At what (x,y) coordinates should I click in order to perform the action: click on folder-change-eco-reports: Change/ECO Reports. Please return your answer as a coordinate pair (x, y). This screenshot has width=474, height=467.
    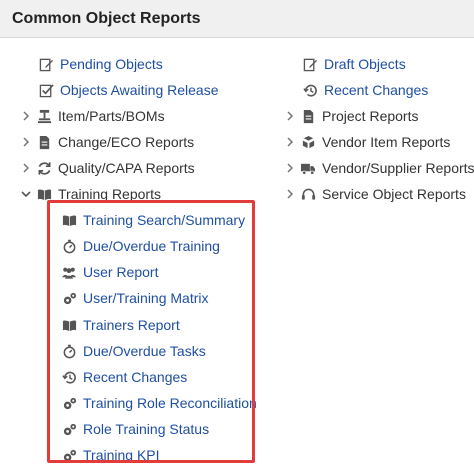
    Looking at the image, I should click on (106, 142).